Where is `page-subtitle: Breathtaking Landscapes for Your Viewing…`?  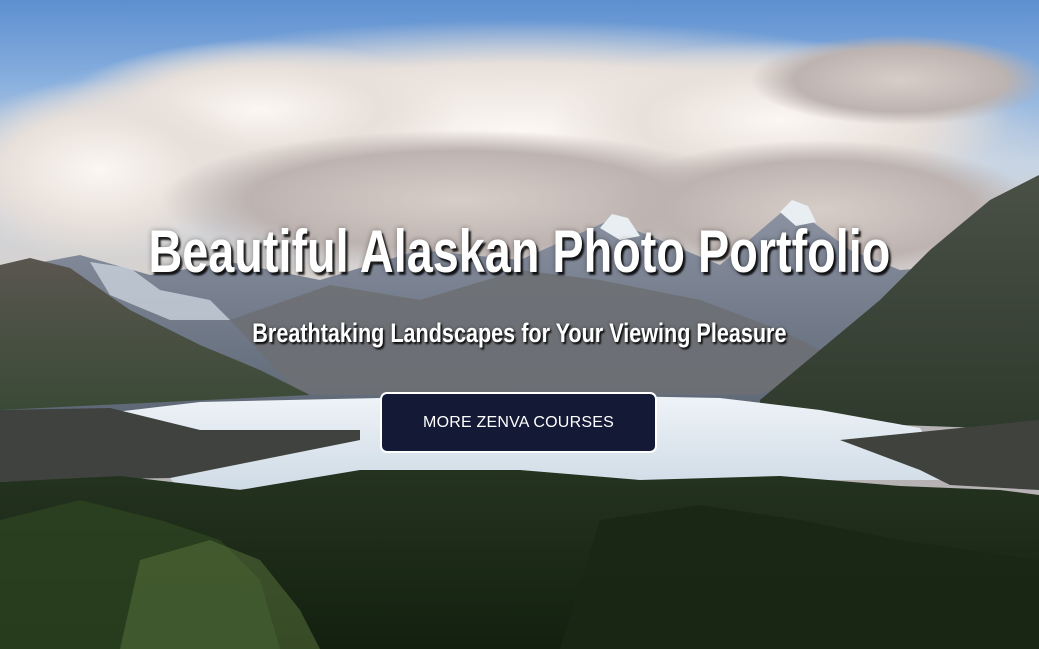
page-subtitle: Breathtaking Landscapes for Your Viewing… is located at coordinates (519, 333).